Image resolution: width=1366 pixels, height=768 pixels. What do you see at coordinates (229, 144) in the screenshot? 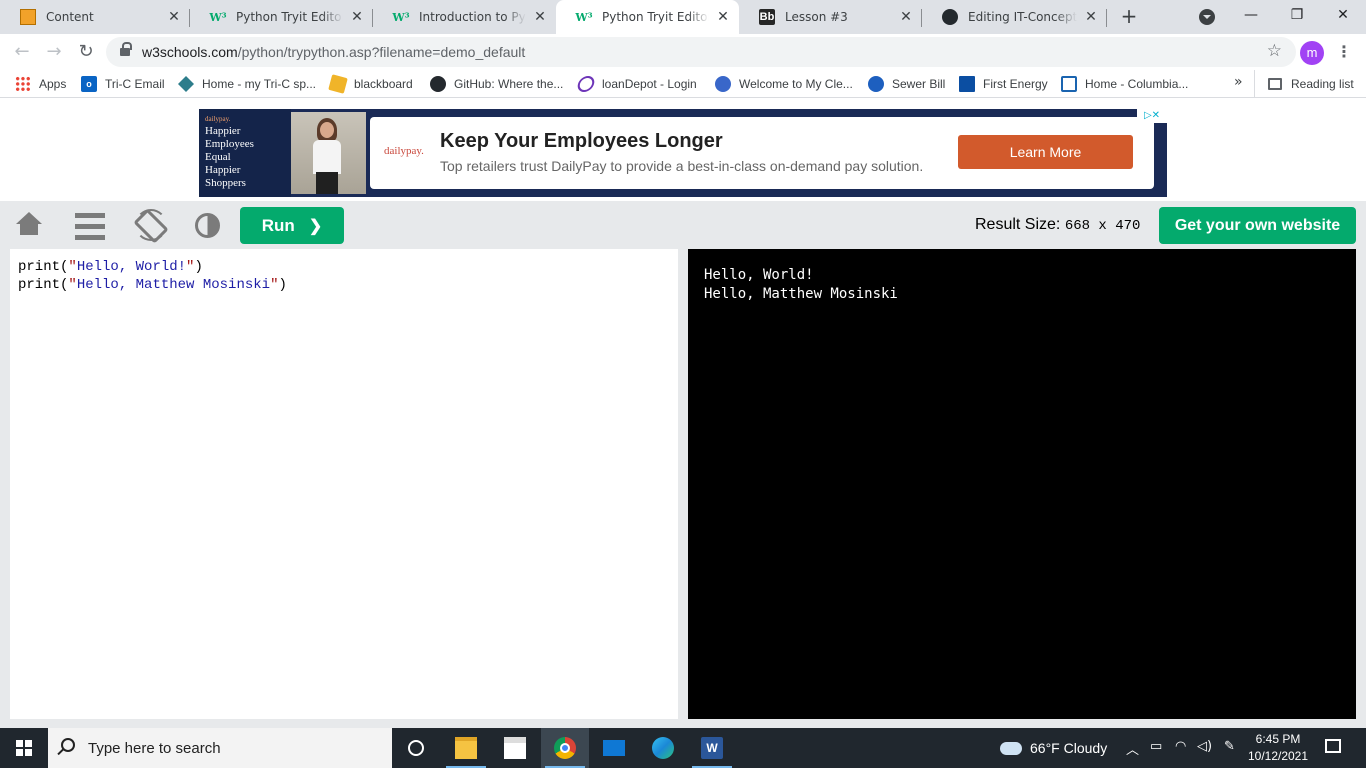
I see `ad-copy-line: Employees` at bounding box center [229, 144].